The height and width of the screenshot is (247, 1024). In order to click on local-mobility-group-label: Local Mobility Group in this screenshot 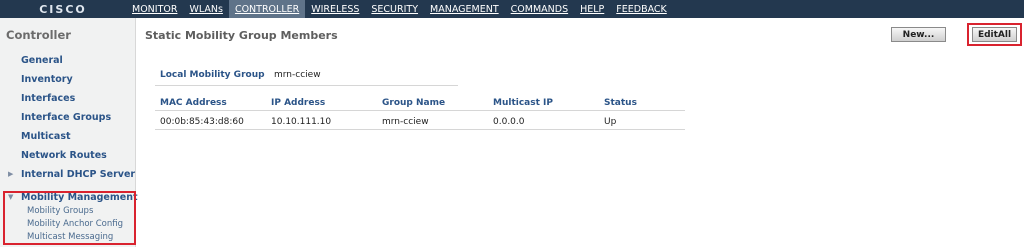, I will do `click(212, 75)`.